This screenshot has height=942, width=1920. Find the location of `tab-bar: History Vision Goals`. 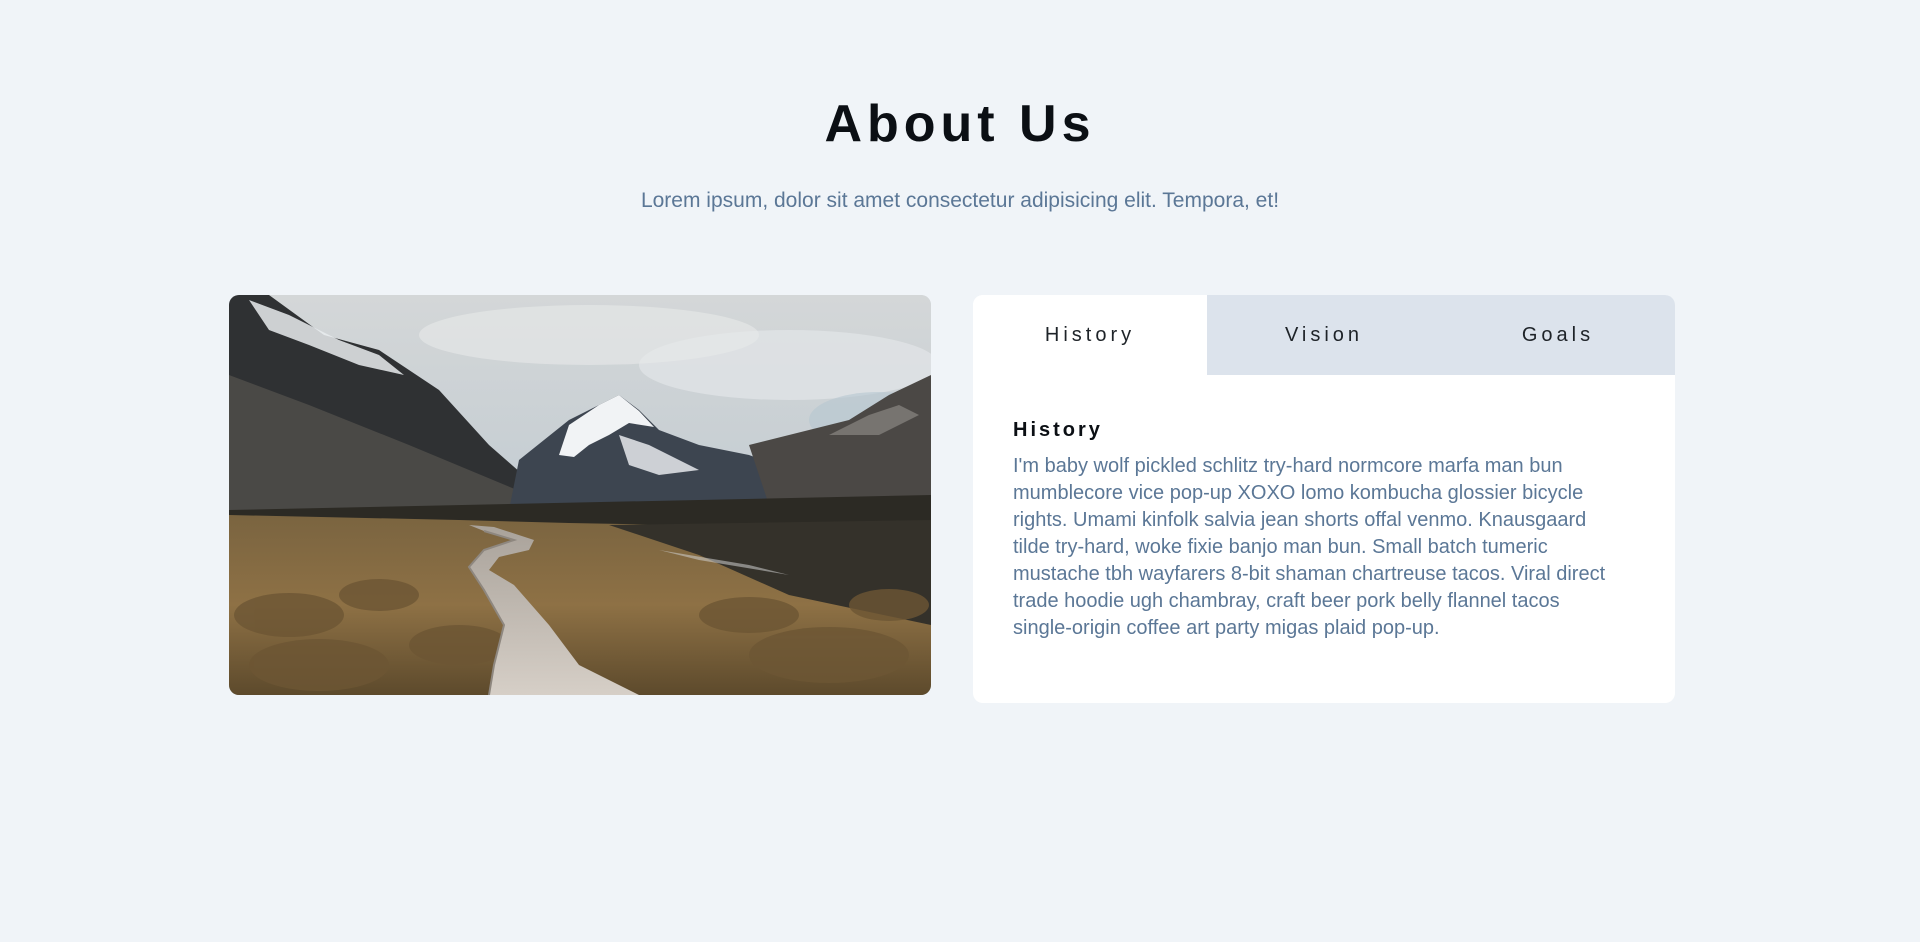

tab-bar: History Vision Goals is located at coordinates (1324, 335).